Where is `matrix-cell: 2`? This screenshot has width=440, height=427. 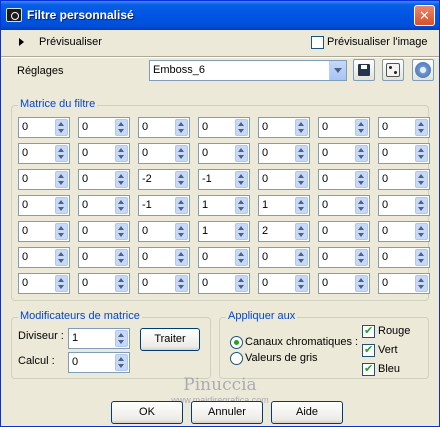
matrix-cell: 2 is located at coordinates (284, 231).